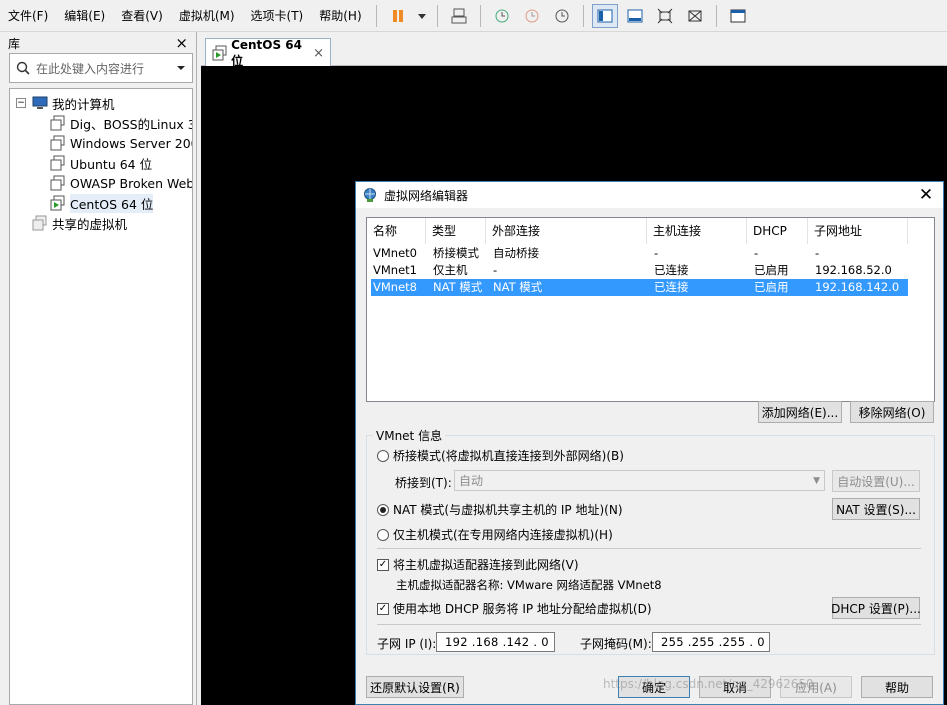 The width and height of the screenshot is (947, 705). What do you see at coordinates (131, 183) in the screenshot?
I see `tree-label: OWASP Broken Web` at bounding box center [131, 183].